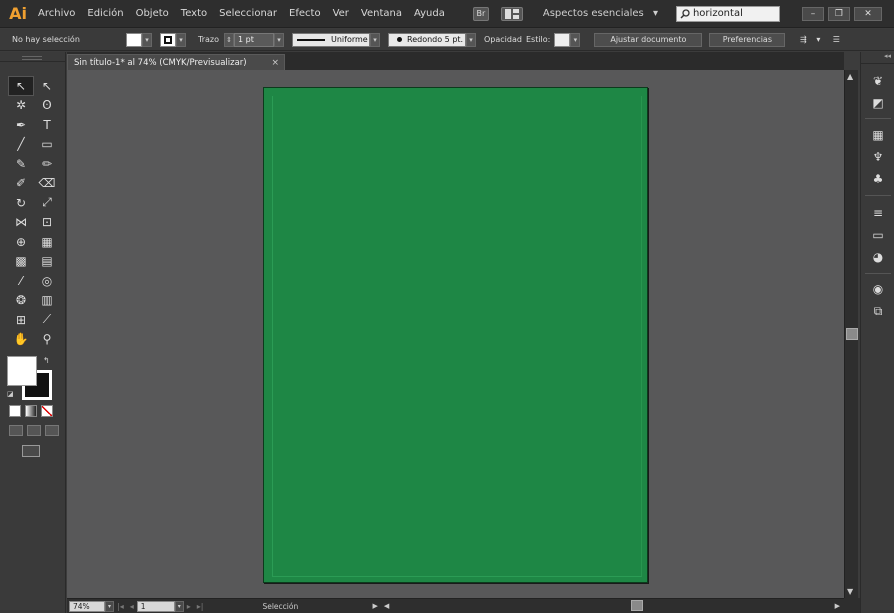 This screenshot has height=613, width=894. What do you see at coordinates (200, 606) in the screenshot?
I see `last-artboard-icon: ▸|` at bounding box center [200, 606].